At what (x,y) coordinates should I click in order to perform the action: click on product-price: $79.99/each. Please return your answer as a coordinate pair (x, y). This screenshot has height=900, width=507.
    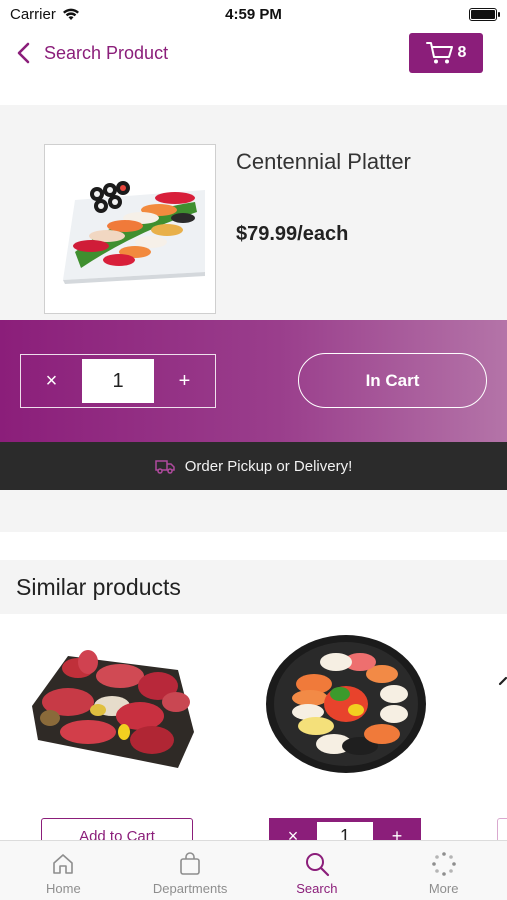
    Looking at the image, I should click on (292, 234).